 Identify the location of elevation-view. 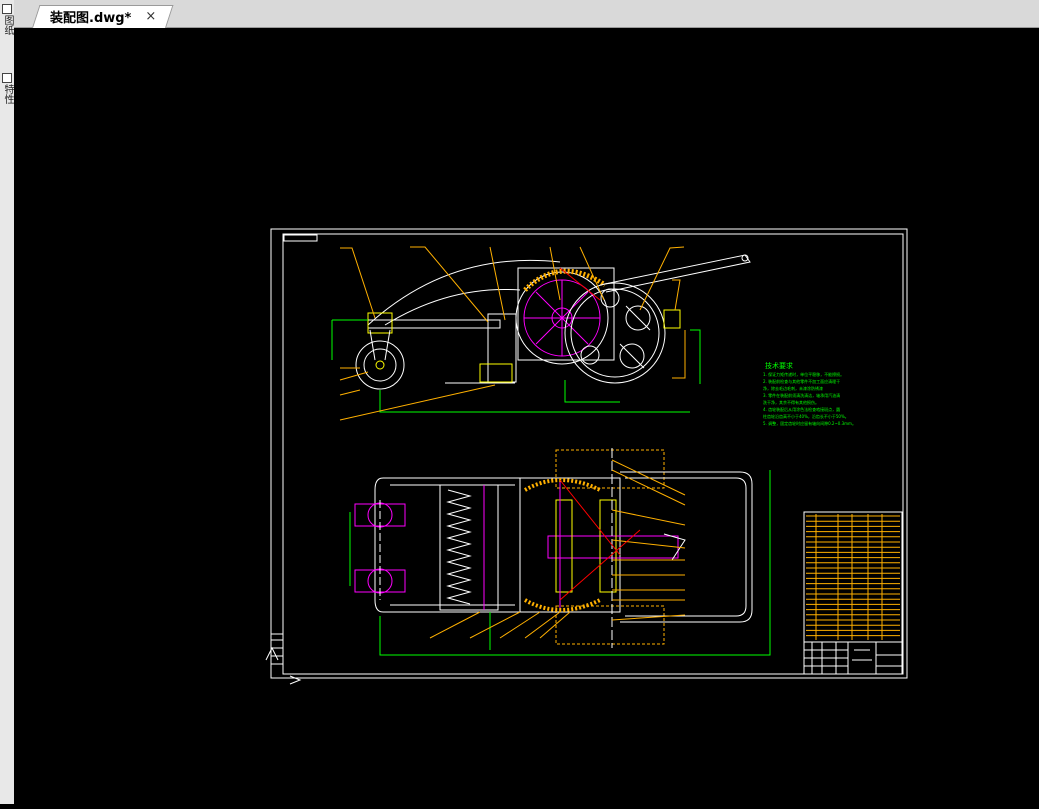
(541, 333).